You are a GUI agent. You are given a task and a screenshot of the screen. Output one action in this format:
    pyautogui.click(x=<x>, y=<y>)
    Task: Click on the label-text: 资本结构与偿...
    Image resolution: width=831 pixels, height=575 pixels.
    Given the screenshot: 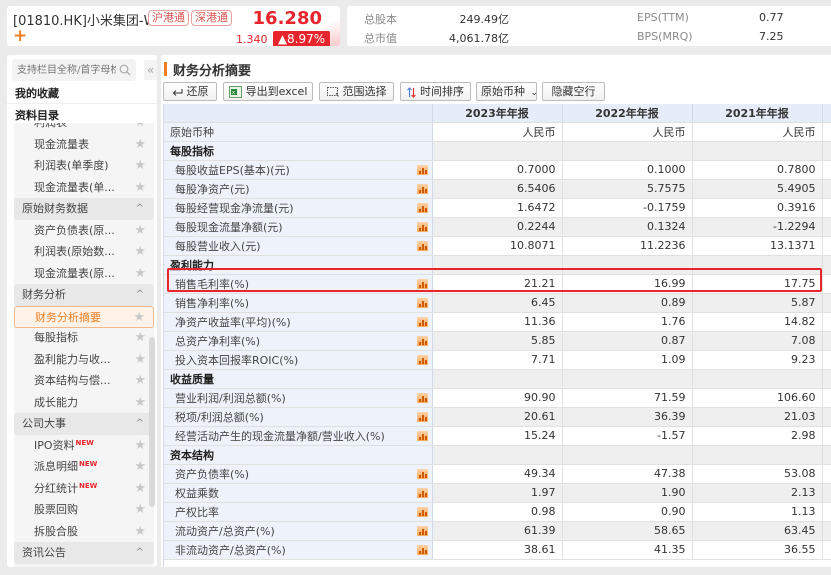 What is the action you would take?
    pyautogui.click(x=72, y=380)
    